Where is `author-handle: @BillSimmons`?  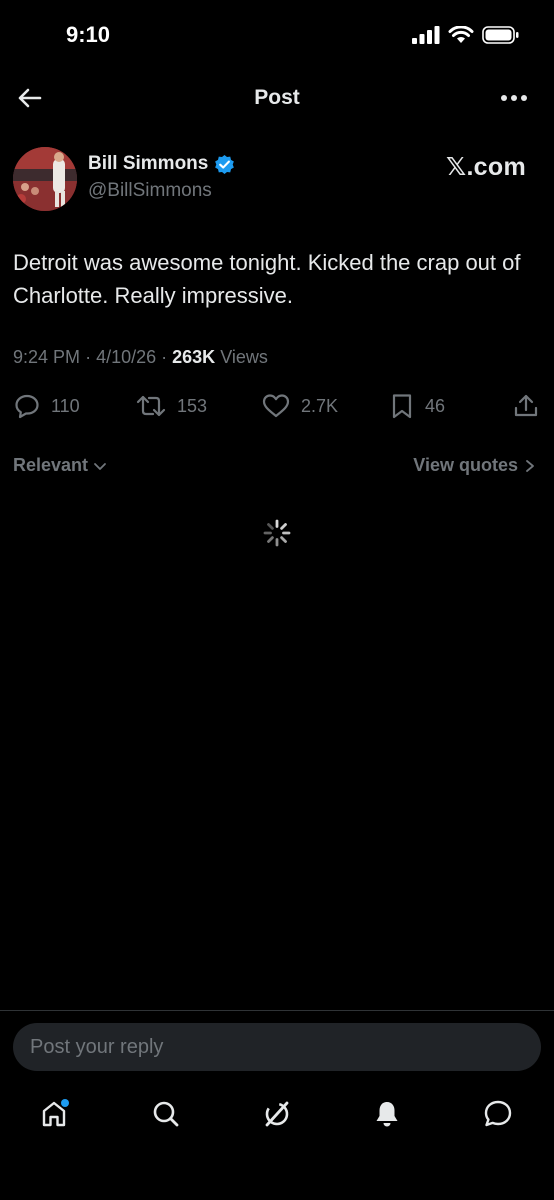
author-handle: @BillSimmons is located at coordinates (150, 191).